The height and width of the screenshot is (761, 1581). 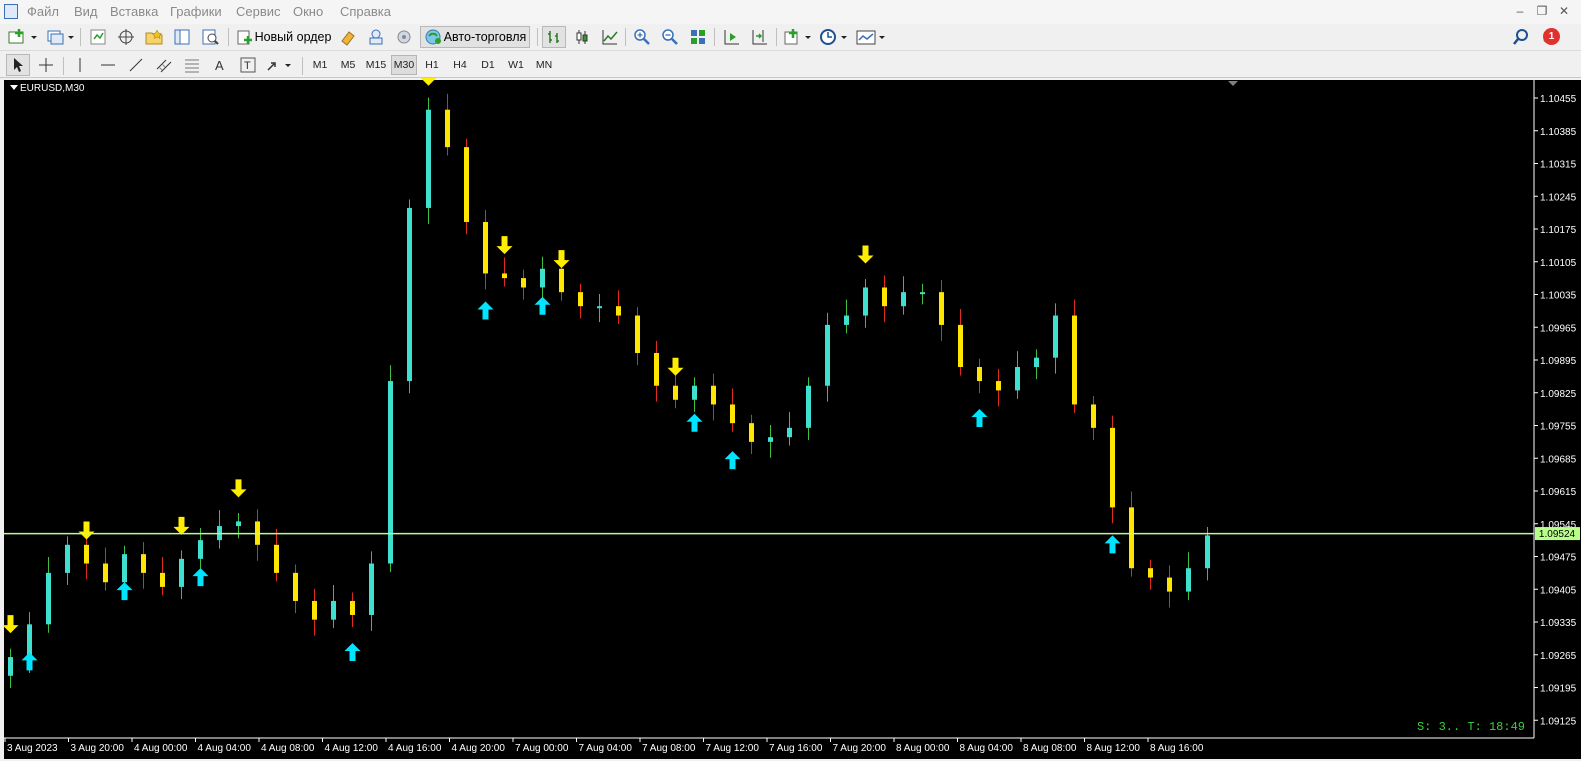 I want to click on time-tick-label: 8 Aug 16:00, so click(x=1177, y=748).